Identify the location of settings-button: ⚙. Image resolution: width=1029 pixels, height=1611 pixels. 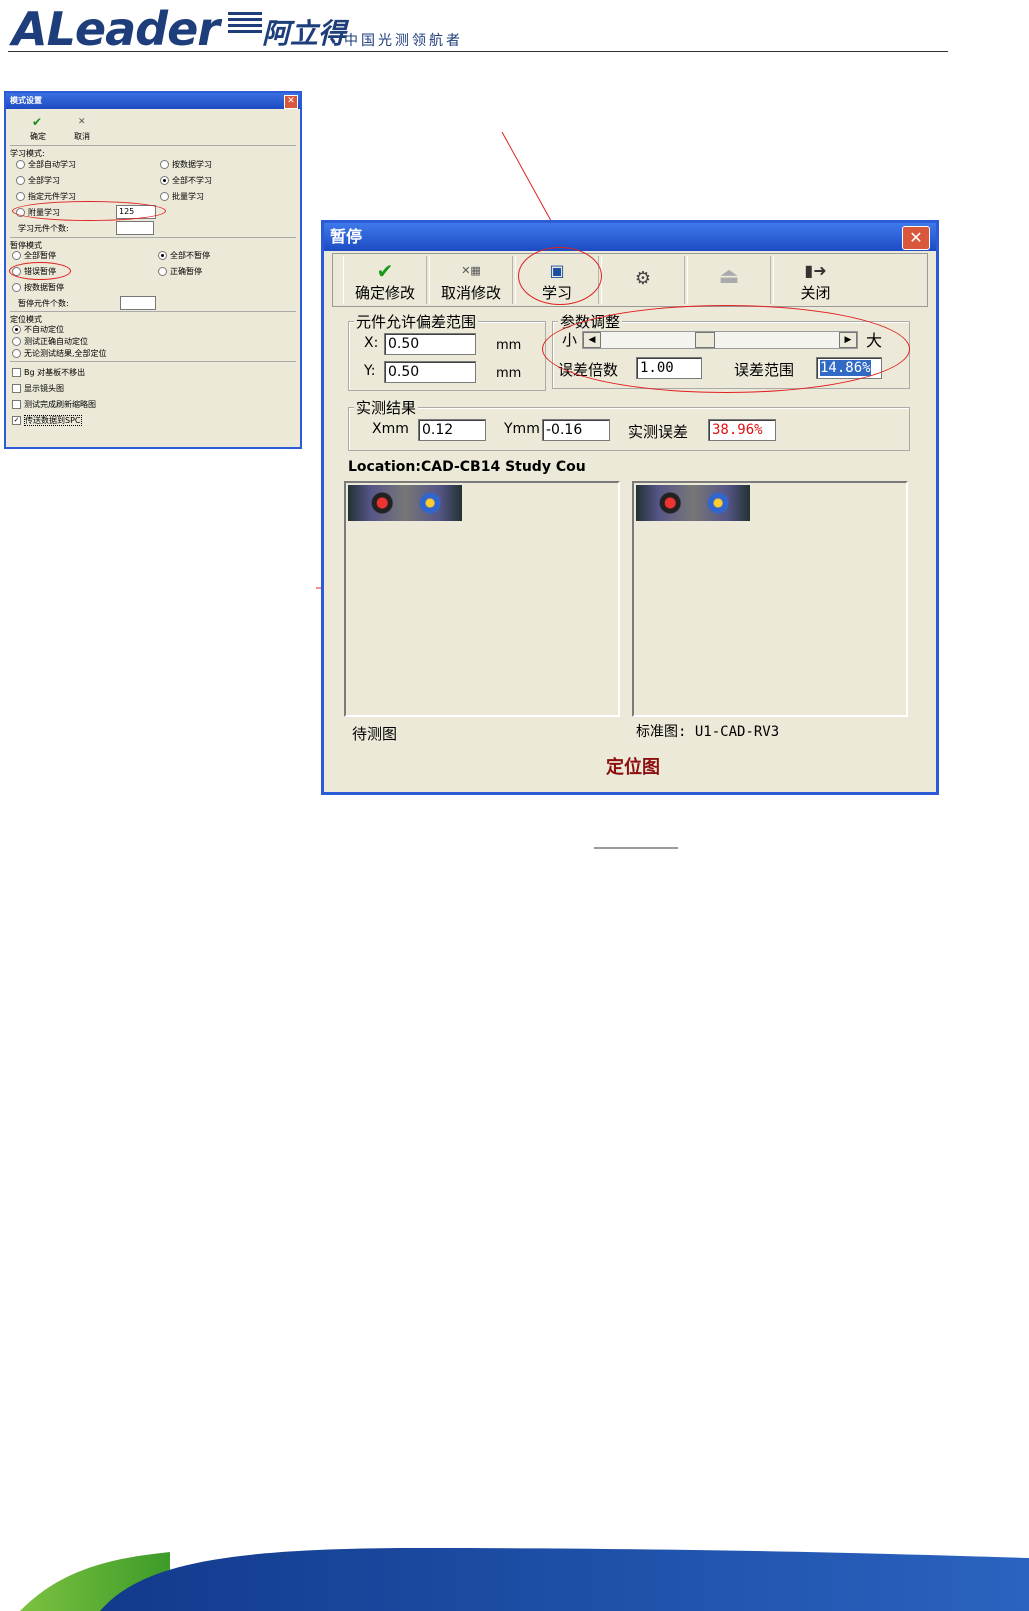
(643, 280).